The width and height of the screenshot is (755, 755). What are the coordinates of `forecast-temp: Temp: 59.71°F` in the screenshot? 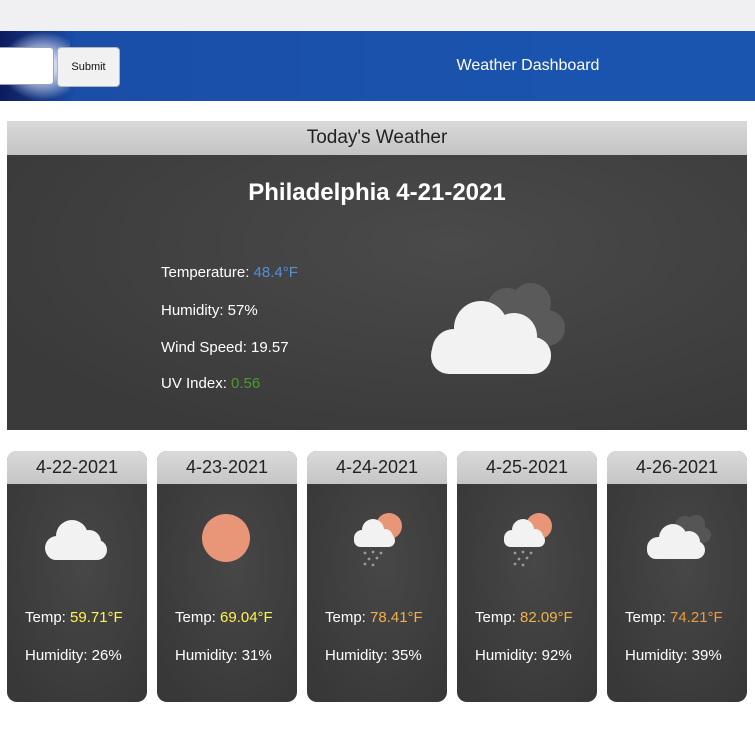 It's located at (74, 617).